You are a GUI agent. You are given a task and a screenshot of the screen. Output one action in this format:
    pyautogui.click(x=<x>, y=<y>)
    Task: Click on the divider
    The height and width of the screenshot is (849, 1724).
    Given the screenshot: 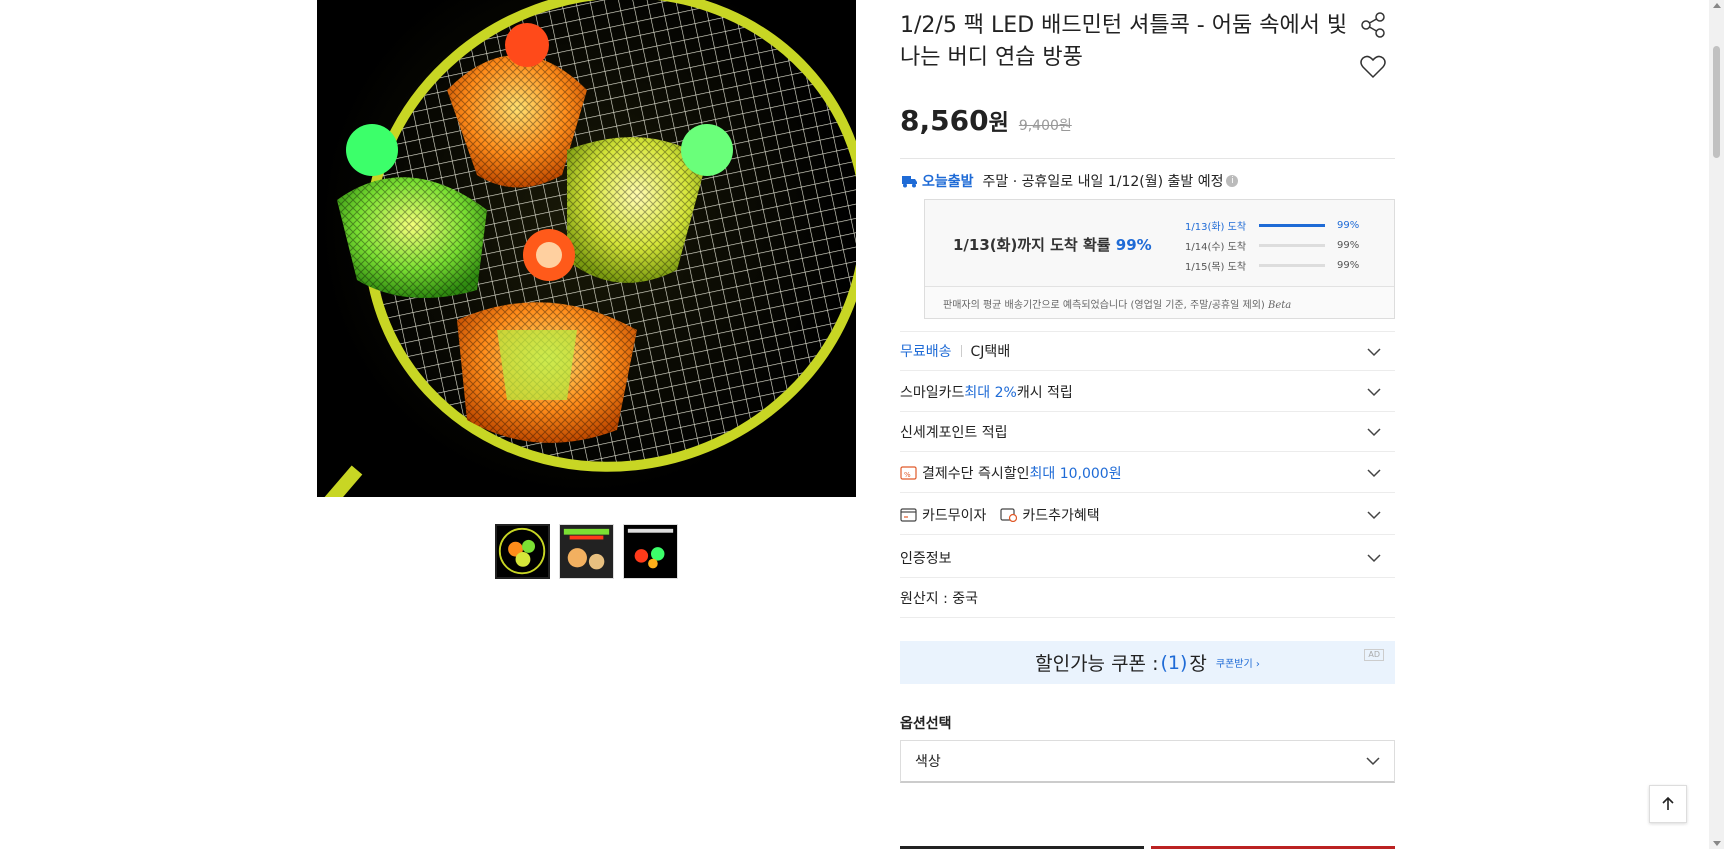 What is the action you would take?
    pyautogui.click(x=1147, y=158)
    